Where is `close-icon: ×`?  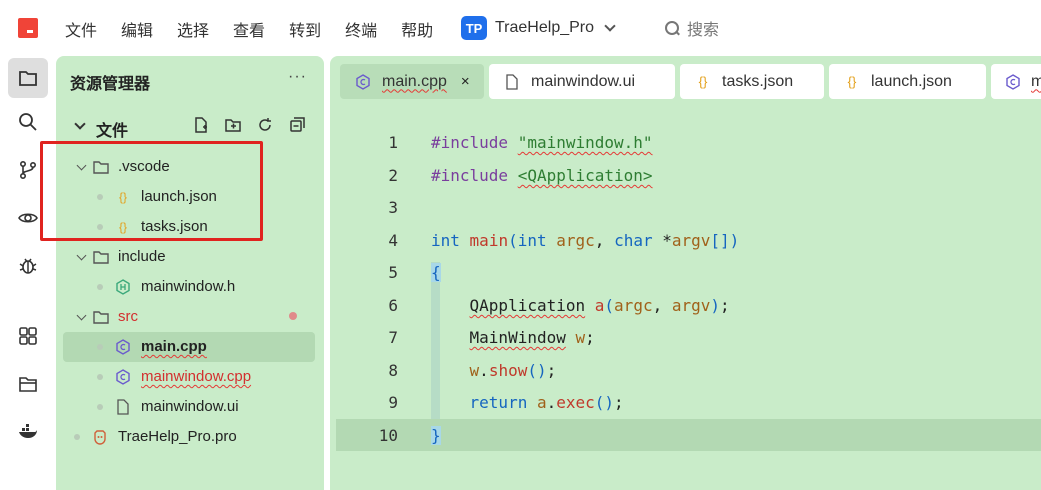
close-icon: × is located at coordinates (465, 81).